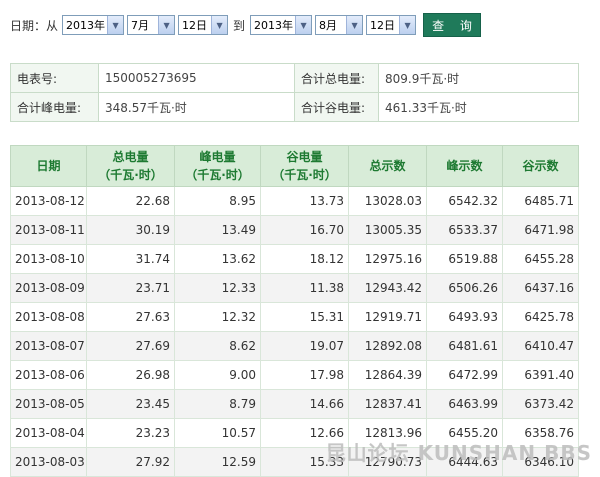 The image size is (600, 477). What do you see at coordinates (48, 462) in the screenshot?
I see `row-date-cell: 2013-08-03` at bounding box center [48, 462].